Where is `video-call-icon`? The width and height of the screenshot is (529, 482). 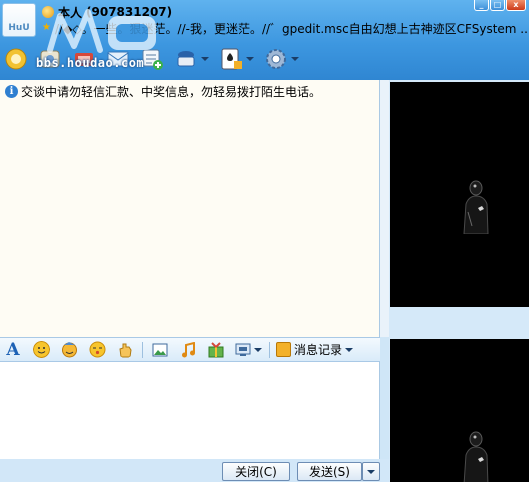 video-call-icon is located at coordinates (16, 59).